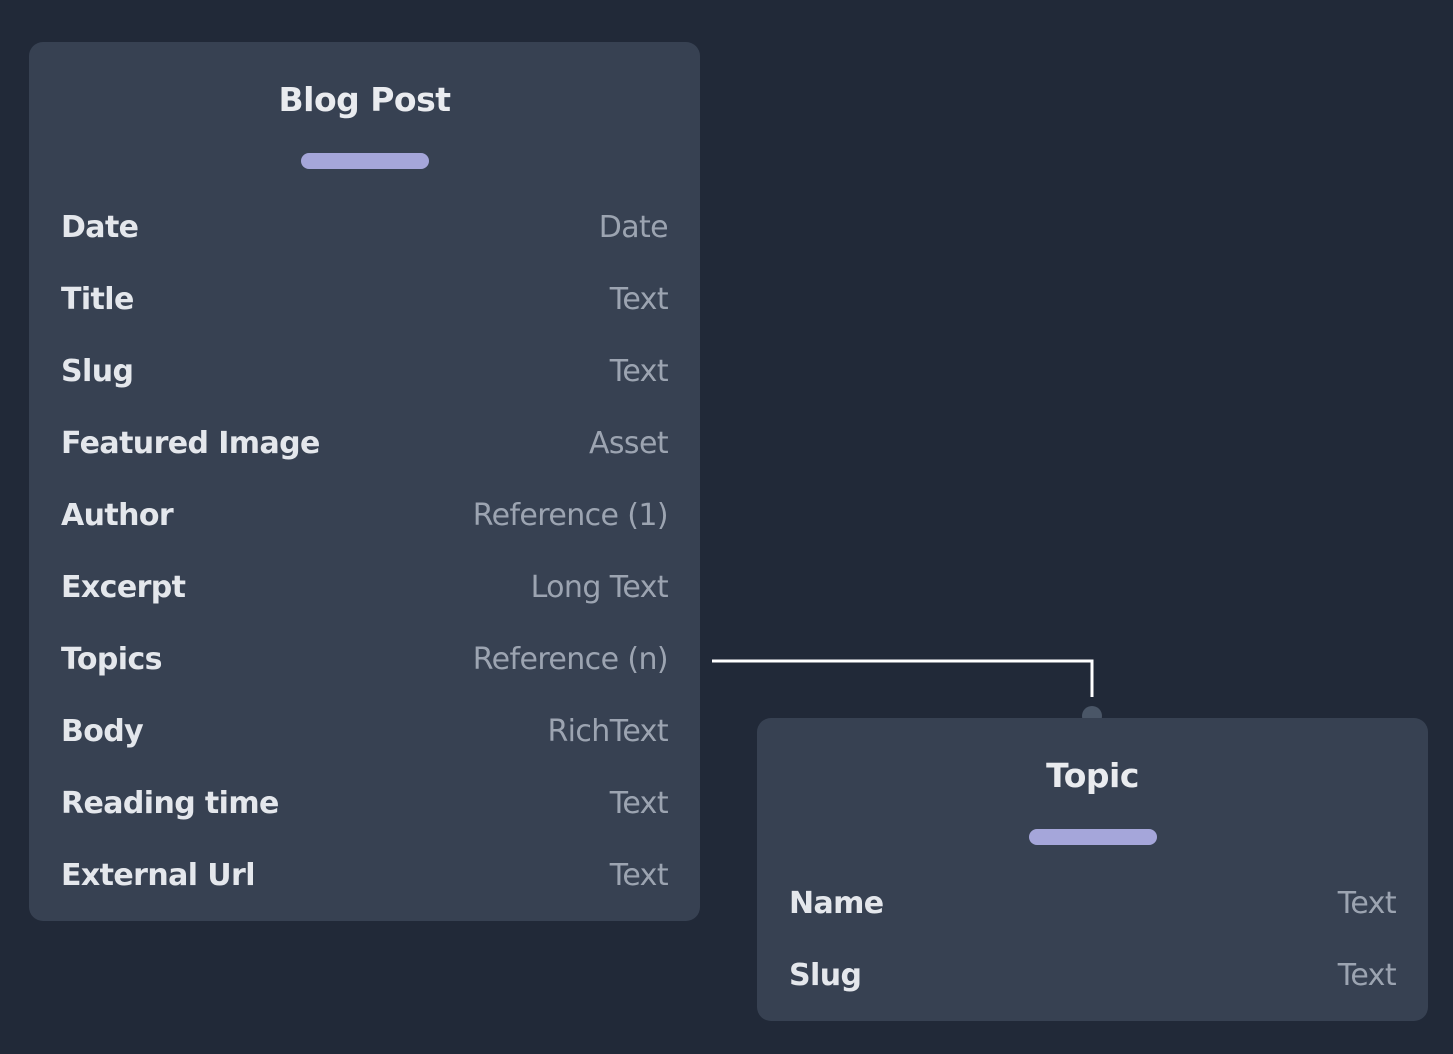  I want to click on field-row-featured-image: Featured Image Asset, so click(365, 443).